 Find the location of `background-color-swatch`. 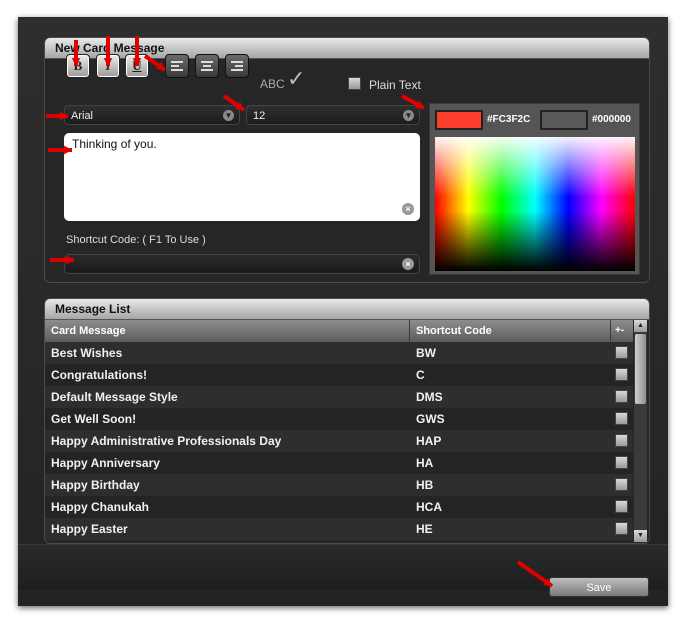

background-color-swatch is located at coordinates (564, 120).